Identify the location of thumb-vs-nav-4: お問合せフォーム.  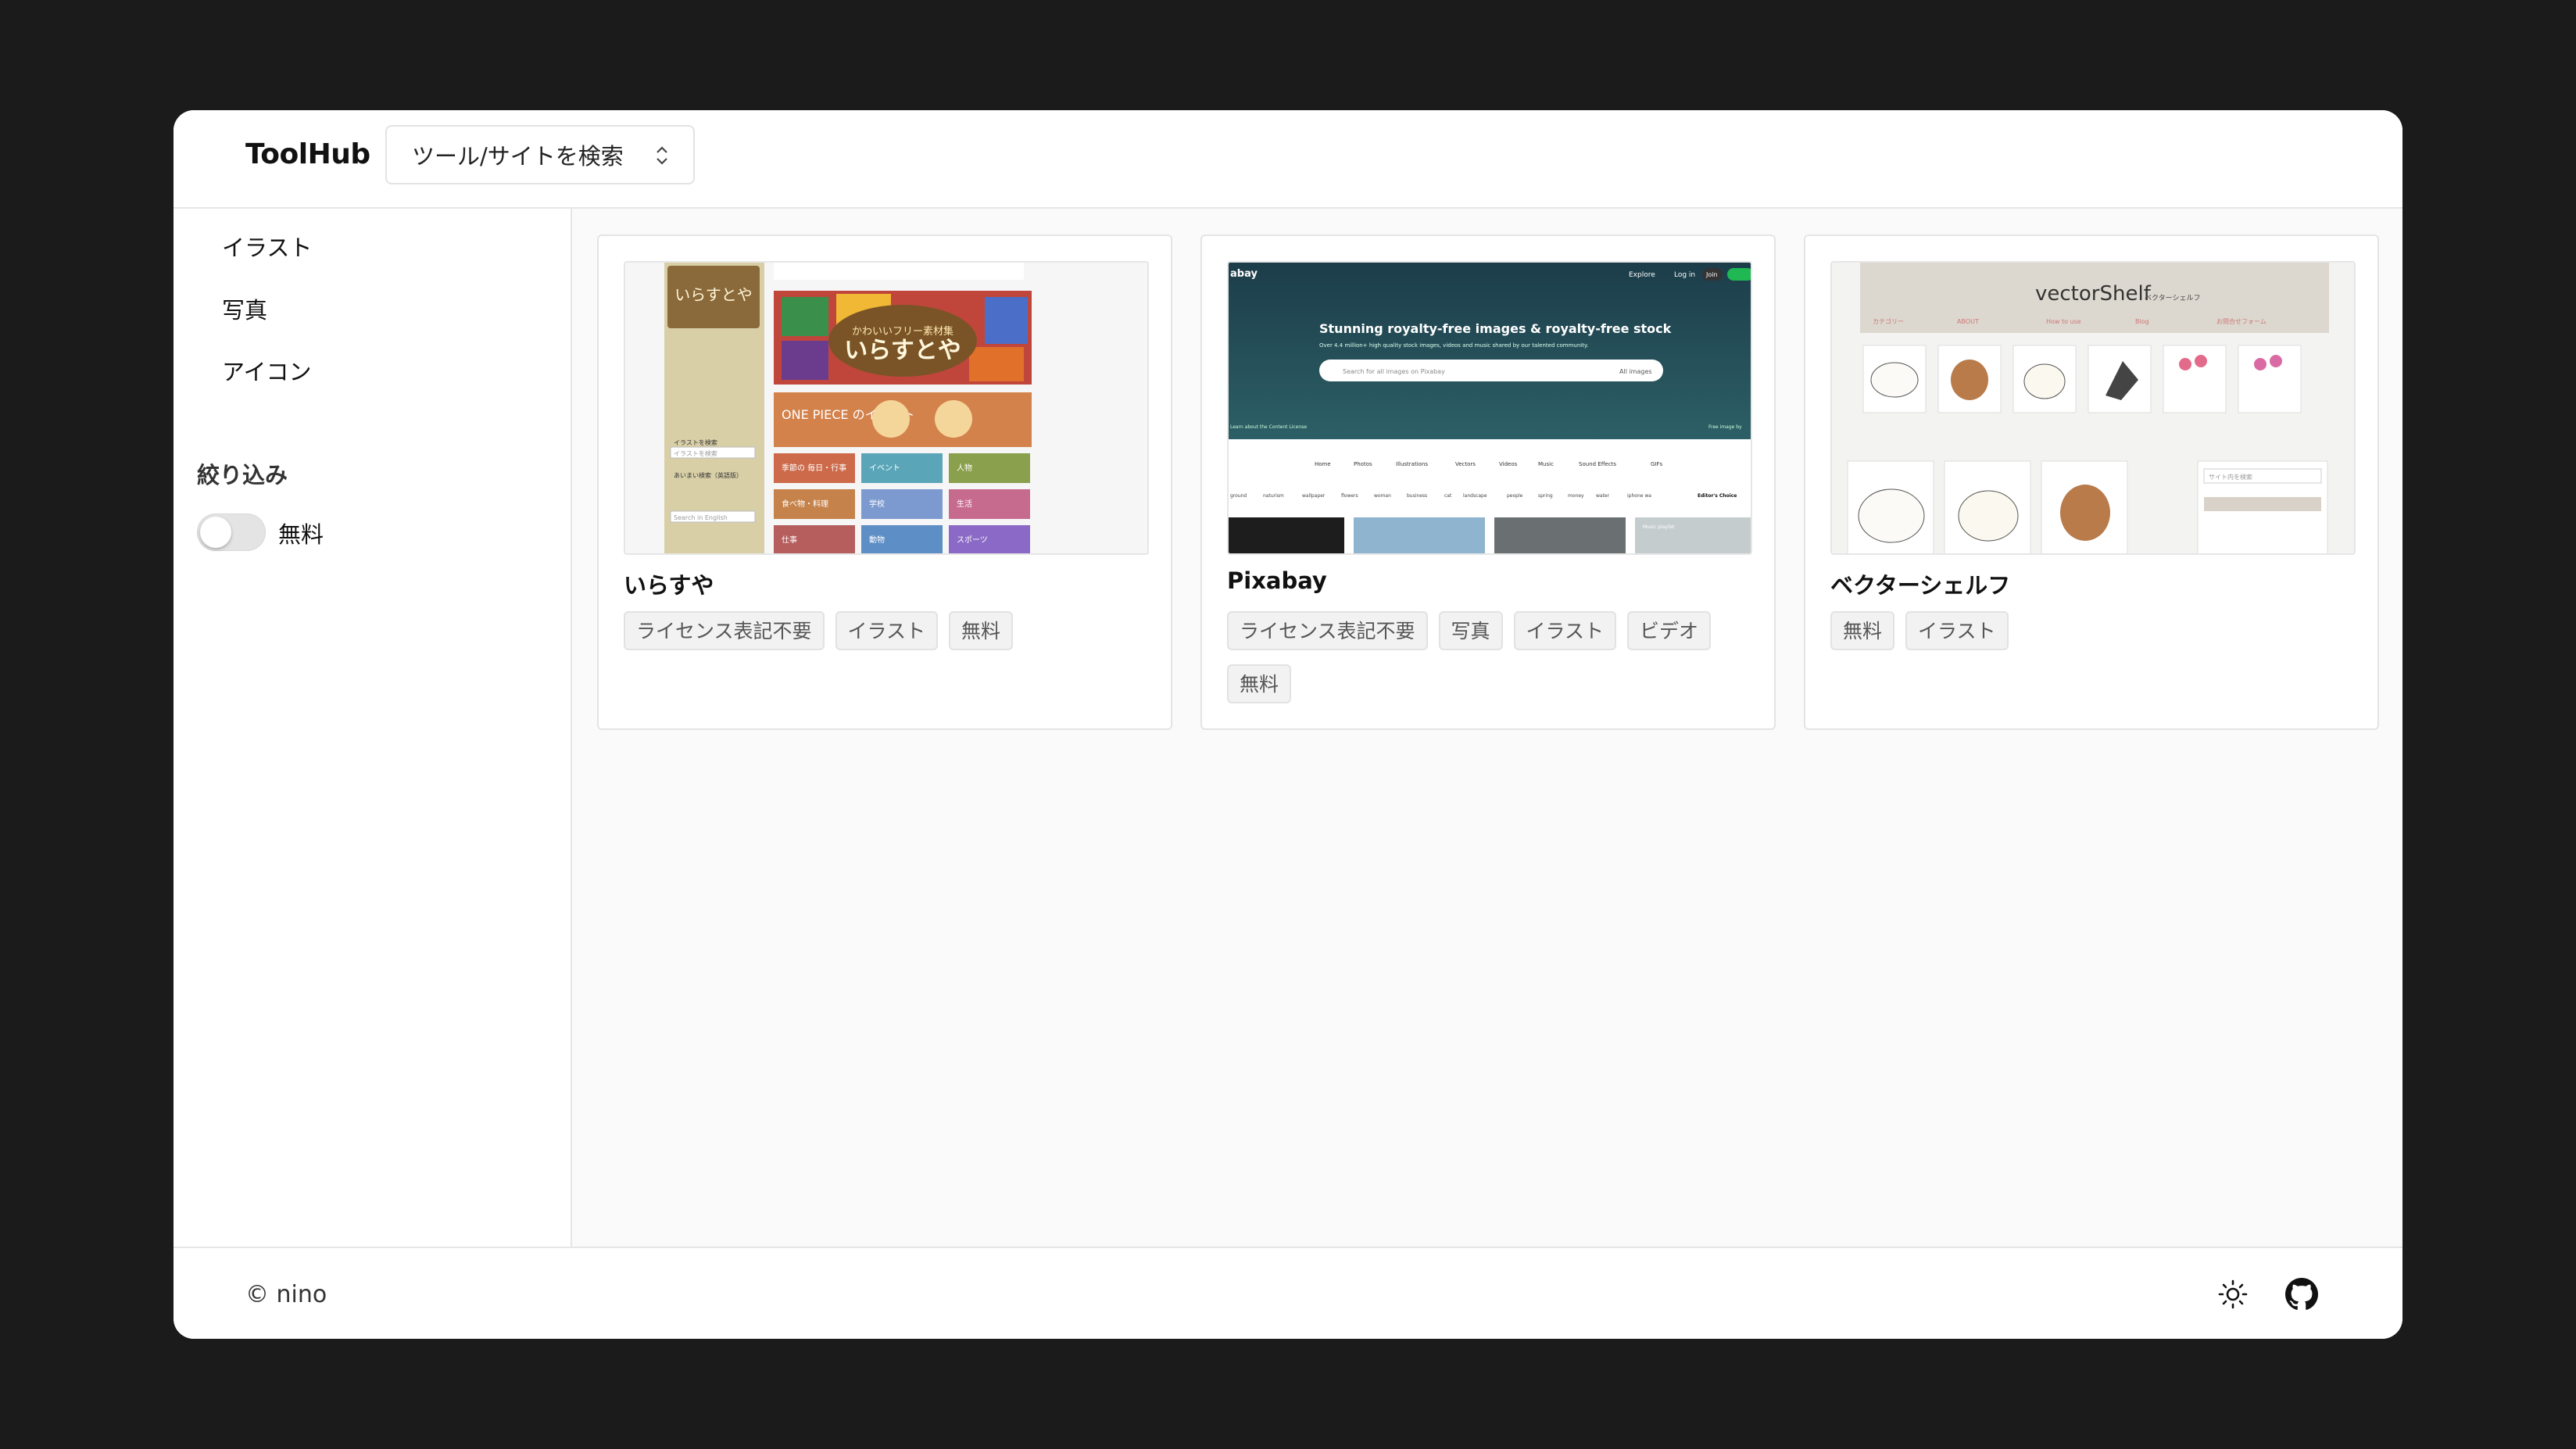
(2241, 321).